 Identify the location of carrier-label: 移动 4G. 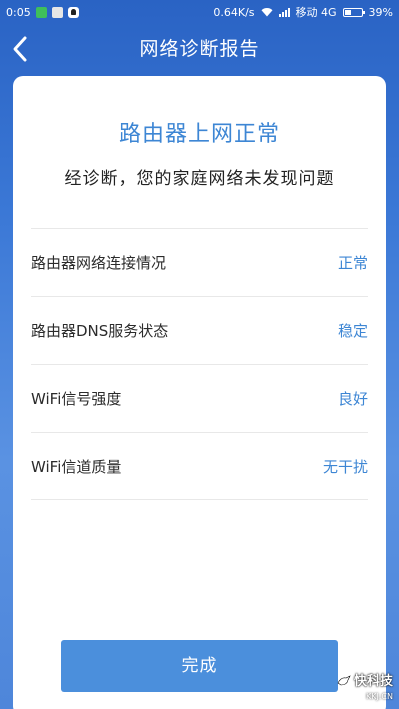
(316, 12).